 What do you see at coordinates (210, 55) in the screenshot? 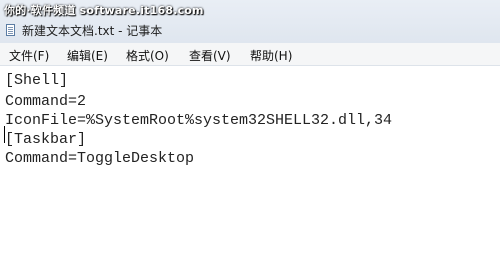
I see `menu-view: 查看(V)` at bounding box center [210, 55].